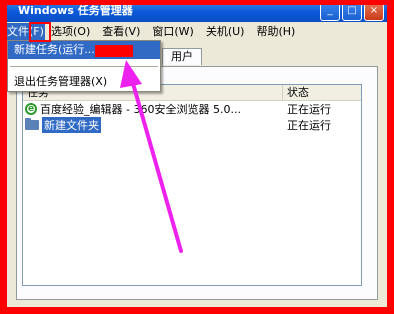 The image size is (394, 314). What do you see at coordinates (182, 56) in the screenshot?
I see `tab-users: 用户` at bounding box center [182, 56].